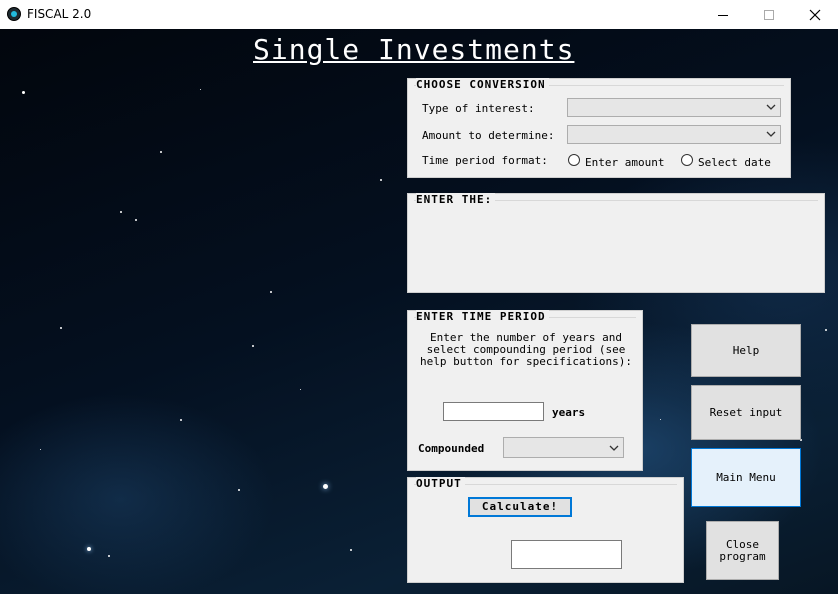 The image size is (838, 594). I want to click on help-button: Help, so click(746, 350).